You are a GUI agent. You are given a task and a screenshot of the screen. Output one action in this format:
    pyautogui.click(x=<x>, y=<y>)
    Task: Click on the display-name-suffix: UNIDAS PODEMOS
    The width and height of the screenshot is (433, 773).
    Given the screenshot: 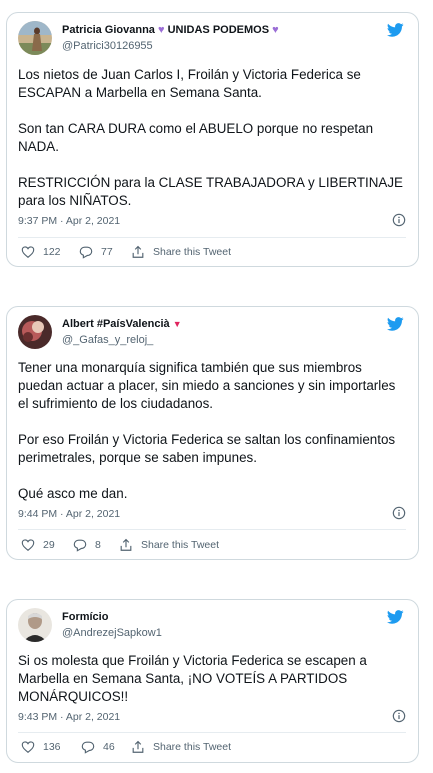 What is the action you would take?
    pyautogui.click(x=218, y=30)
    